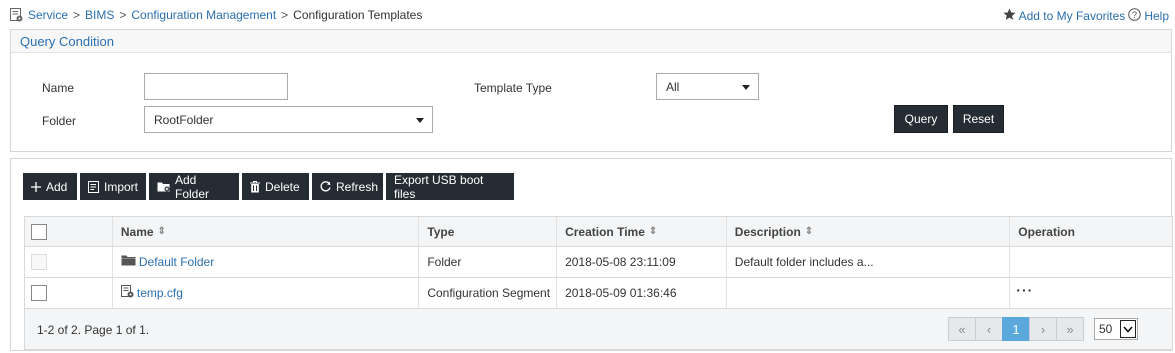  I want to click on chevron-down-icon, so click(1128, 329).